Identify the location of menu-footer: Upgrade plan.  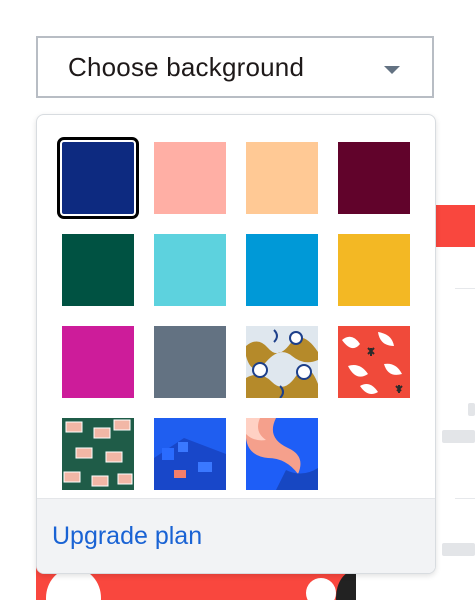
(236, 535).